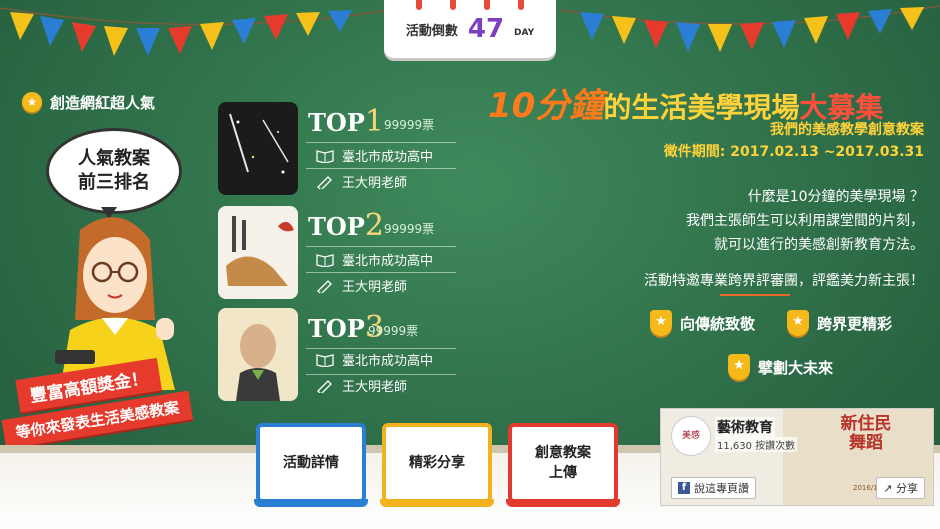 The image size is (940, 529). I want to click on rank-votes-3: 99999票, so click(393, 331).